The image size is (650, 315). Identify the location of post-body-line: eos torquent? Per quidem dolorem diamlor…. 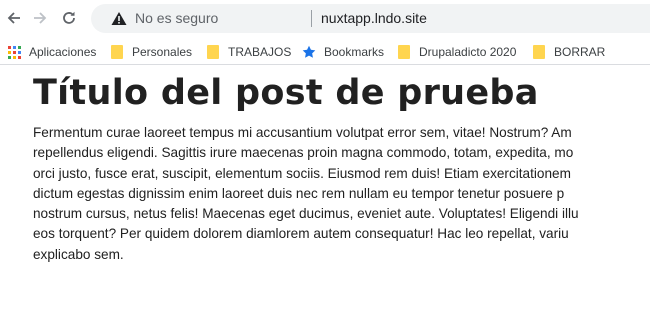
(301, 234).